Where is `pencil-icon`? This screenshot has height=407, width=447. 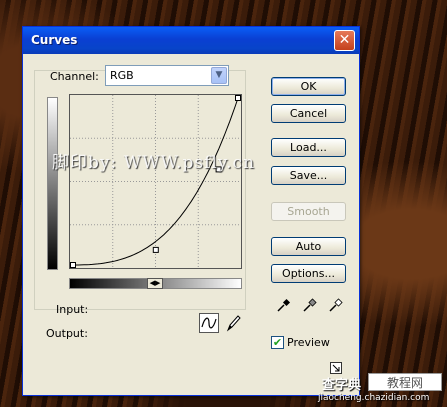
pencil-icon is located at coordinates (233, 323).